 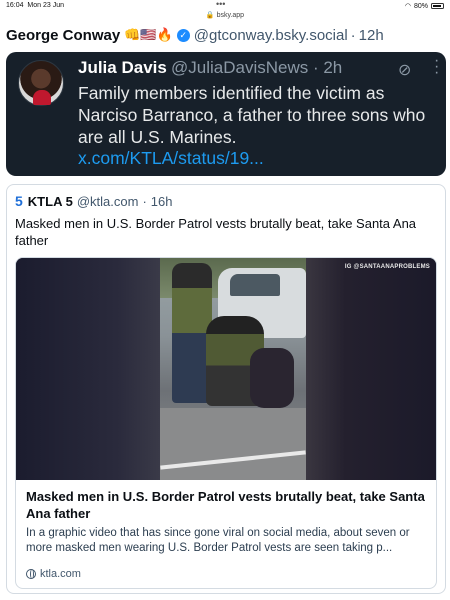 I want to click on quoted-author-handle: @ktla.com, so click(x=107, y=201).